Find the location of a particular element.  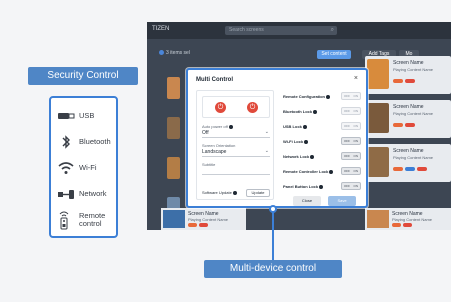

lock-row-wifi: Wi-Fi Lock OFF ON is located at coordinates (322, 142).